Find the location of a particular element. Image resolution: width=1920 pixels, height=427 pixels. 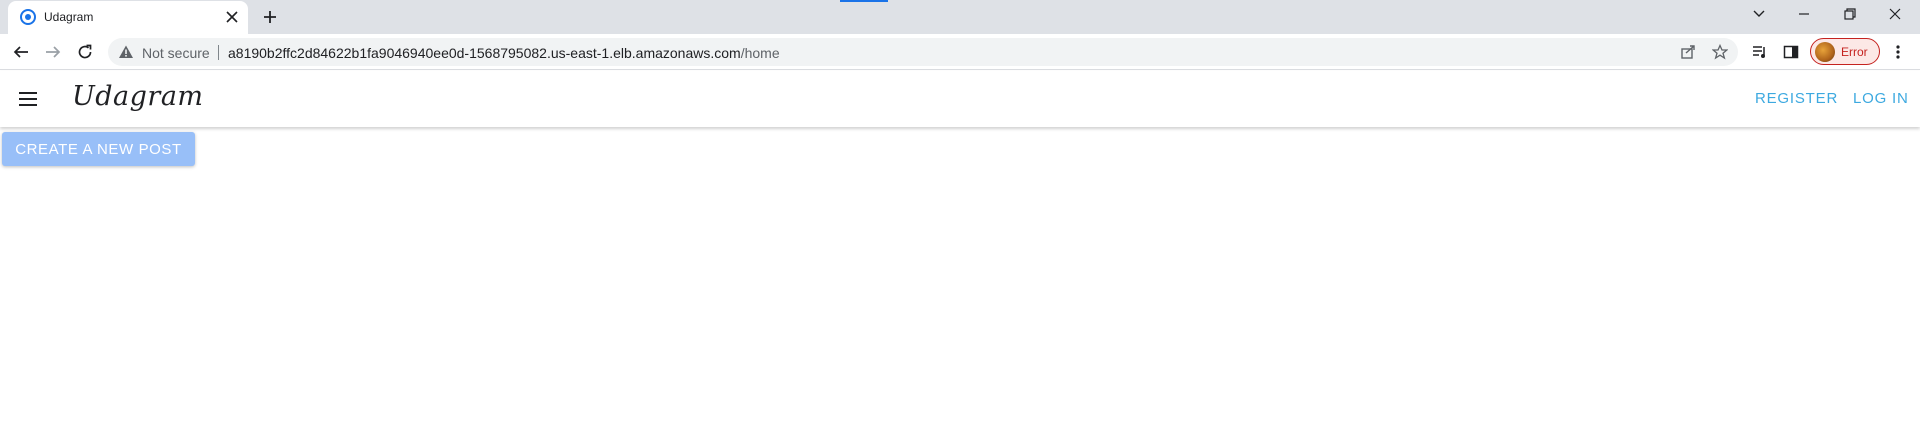

loading-indicator is located at coordinates (864, 1).